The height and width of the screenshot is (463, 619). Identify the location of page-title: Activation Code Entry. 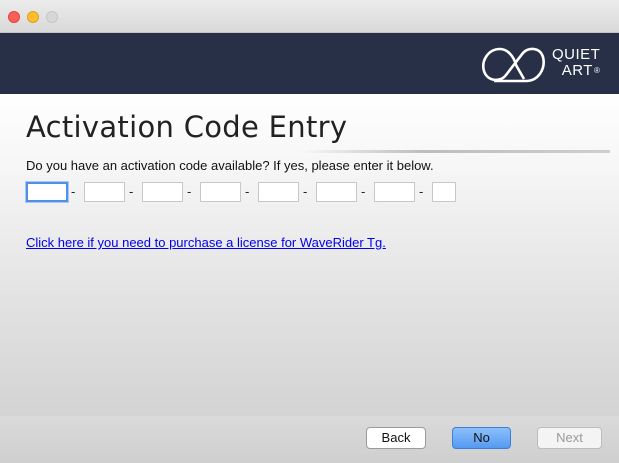
(187, 127).